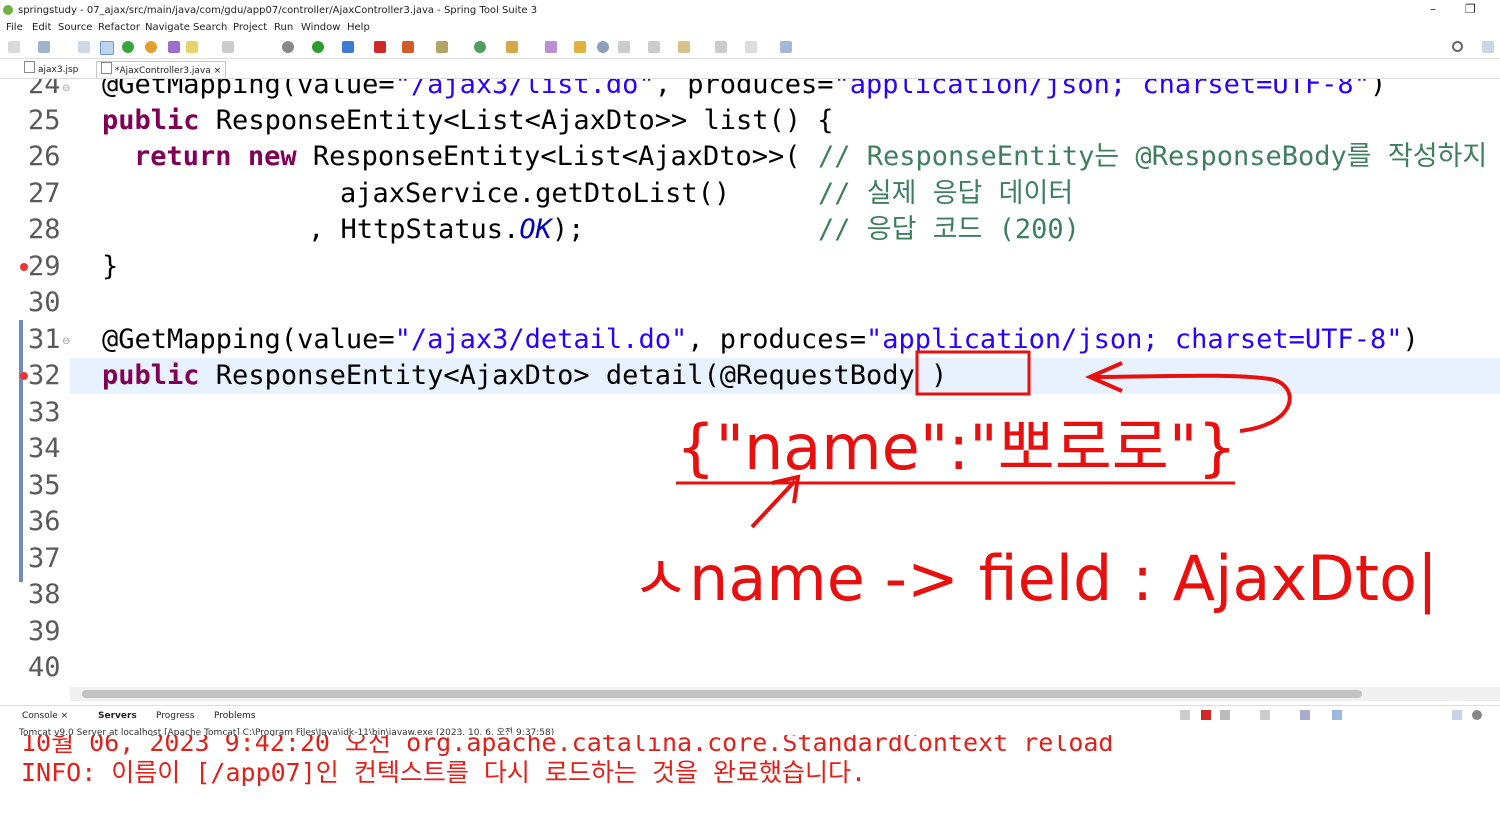 The height and width of the screenshot is (830, 1500). I want to click on remove-launch-icon, so click(1225, 715).